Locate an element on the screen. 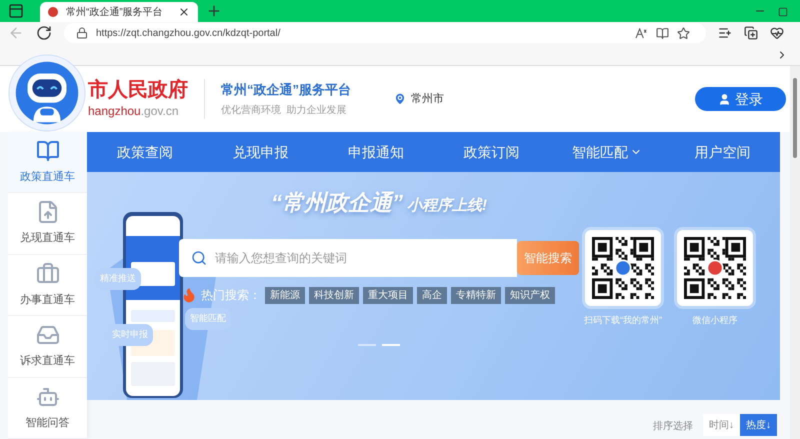 The height and width of the screenshot is (439, 800). maximize-icon is located at coordinates (783, 12).